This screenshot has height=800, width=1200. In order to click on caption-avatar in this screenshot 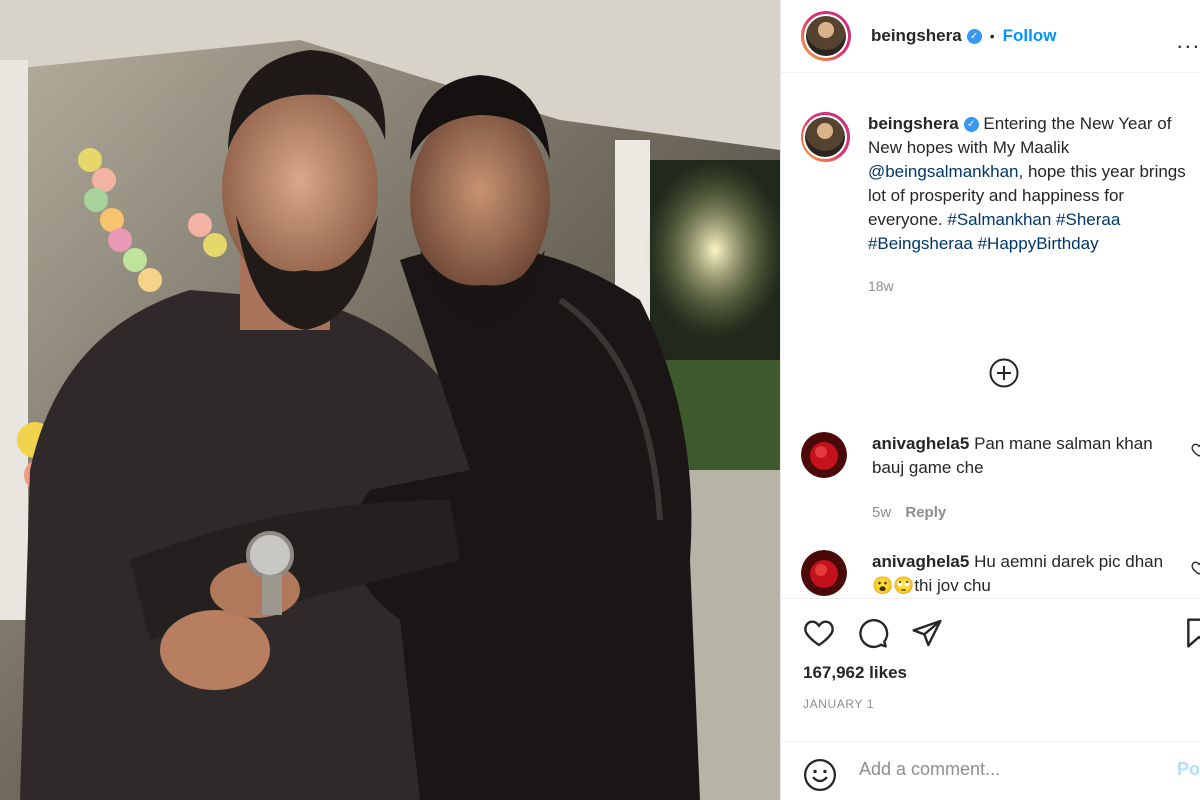, I will do `click(825, 137)`.